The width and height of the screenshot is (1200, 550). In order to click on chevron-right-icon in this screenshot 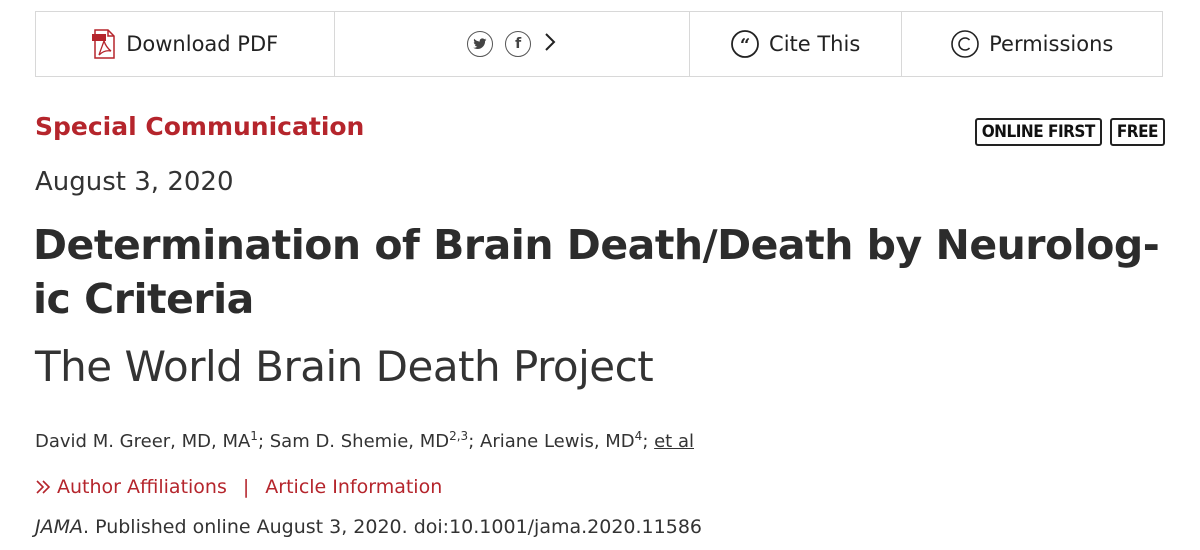, I will do `click(550, 44)`.